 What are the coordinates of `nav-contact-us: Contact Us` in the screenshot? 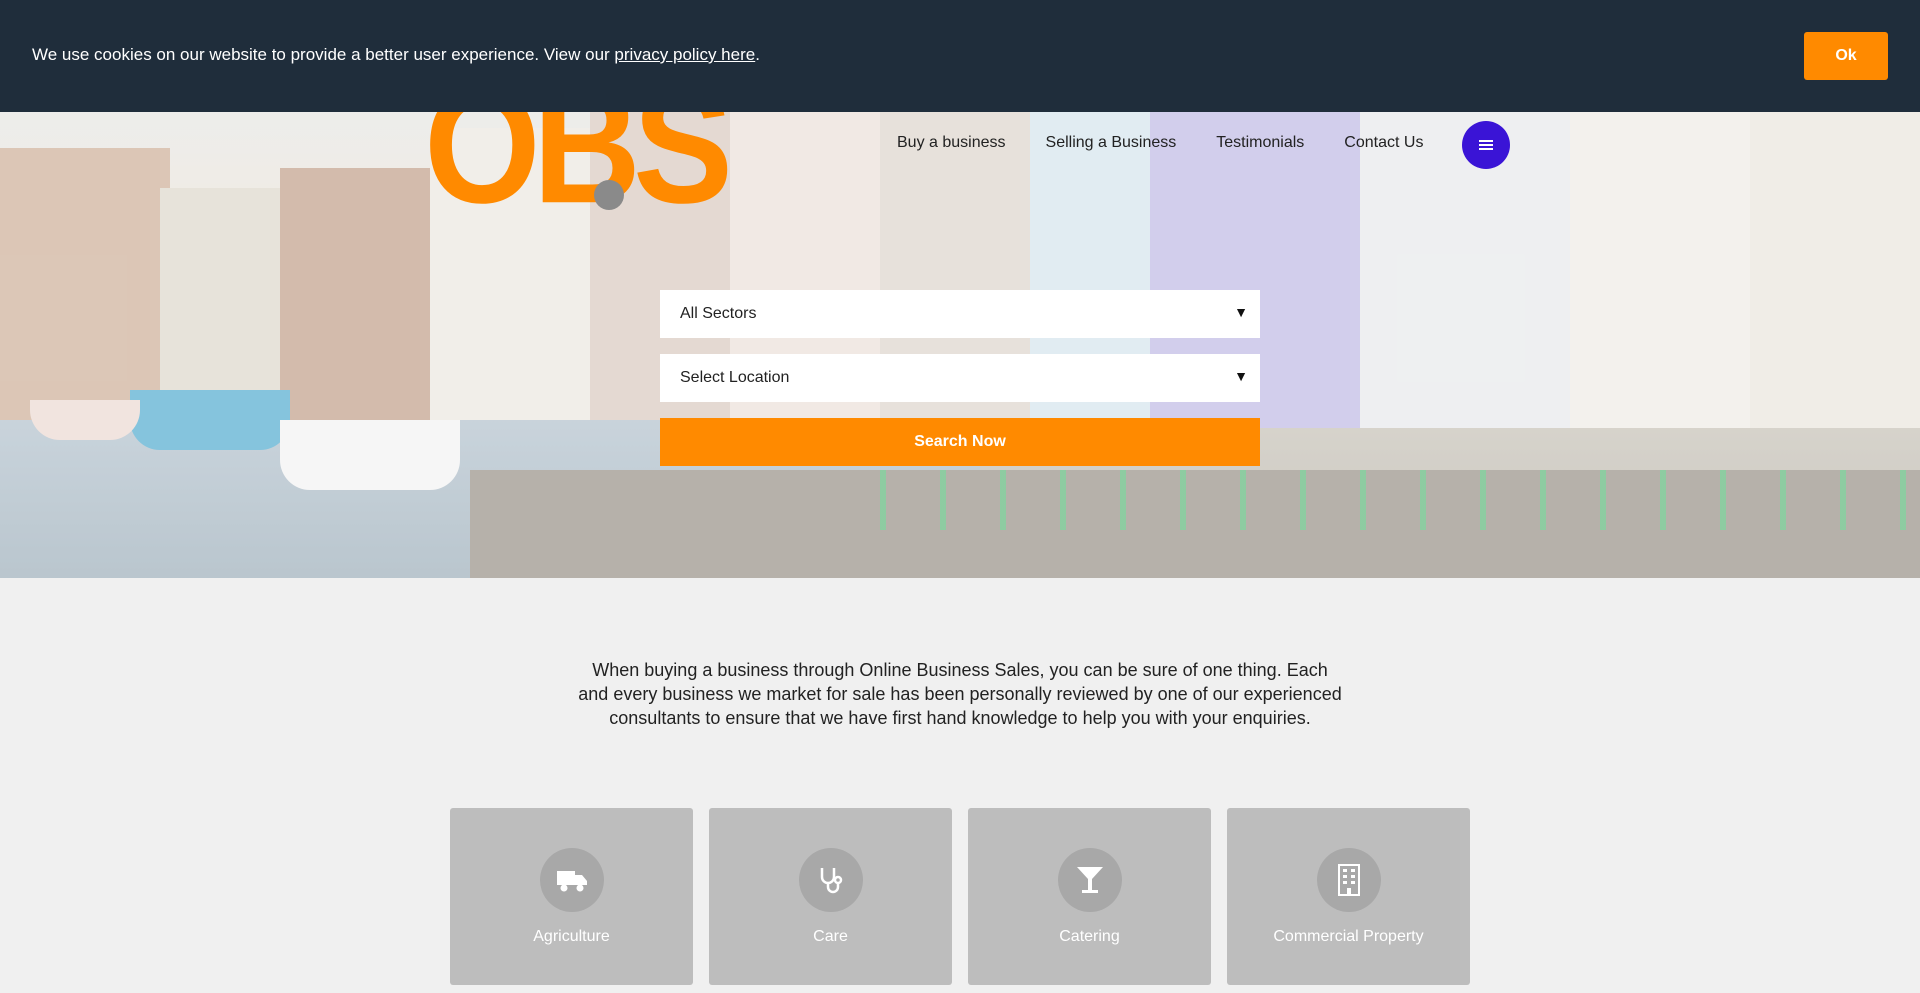 It's located at (1383, 146).